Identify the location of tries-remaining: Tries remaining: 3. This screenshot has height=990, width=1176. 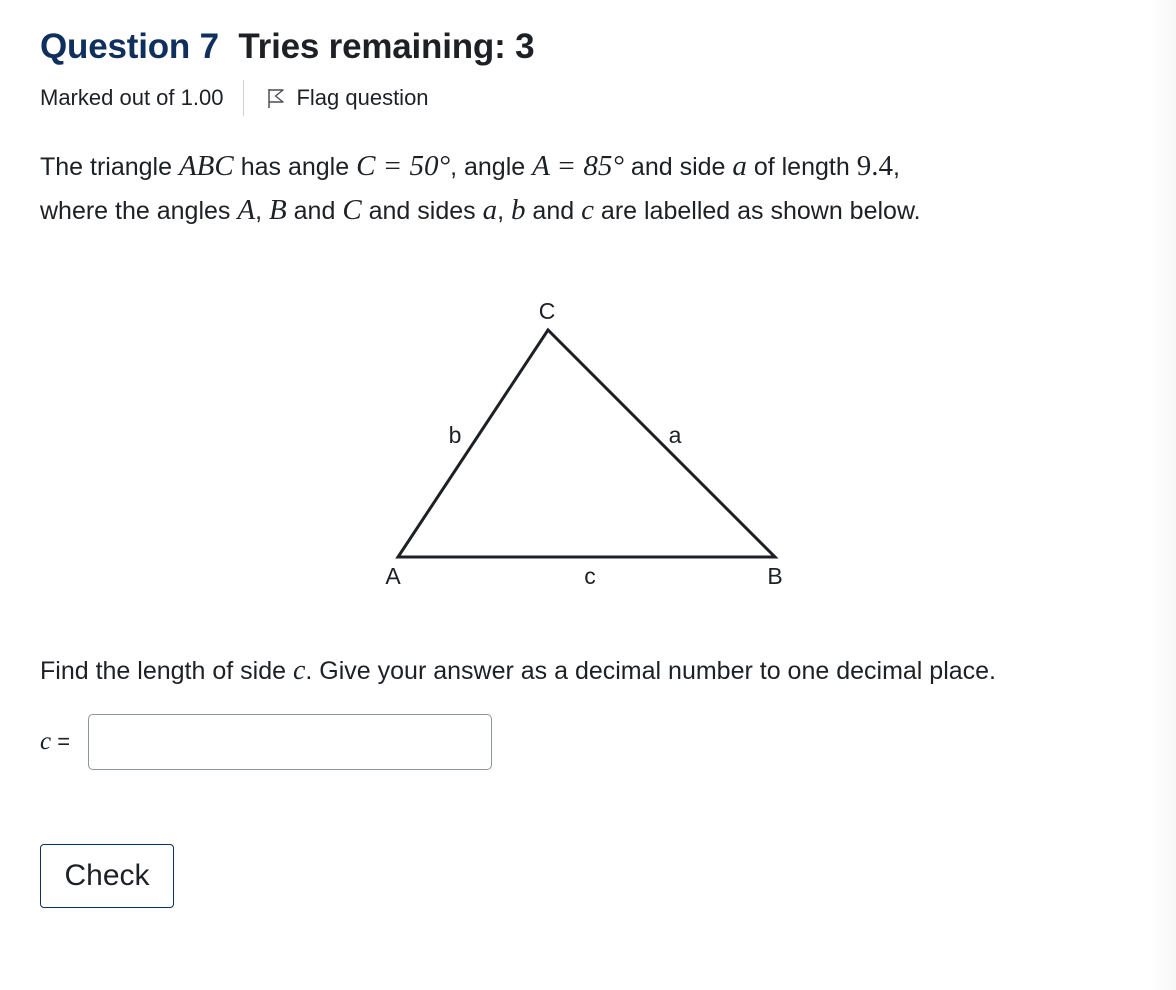
(386, 46).